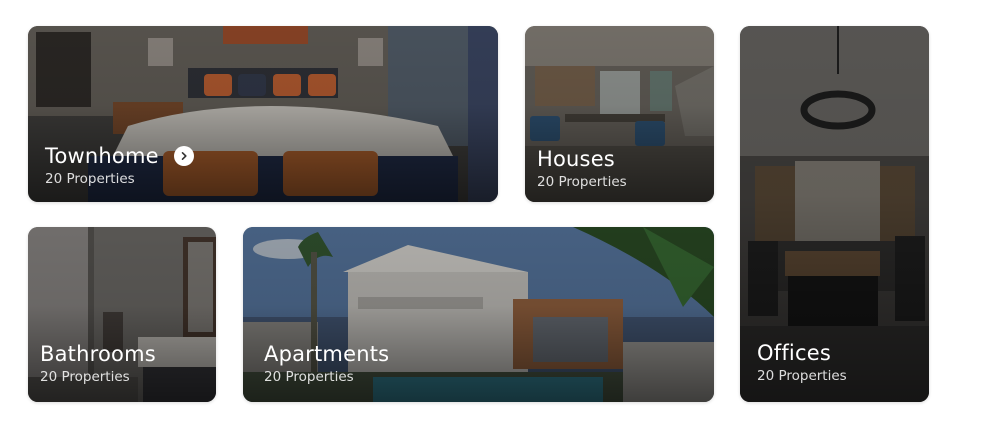 Image resolution: width=994 pixels, height=443 pixels. What do you see at coordinates (327, 354) in the screenshot?
I see `card-title: Apartments` at bounding box center [327, 354].